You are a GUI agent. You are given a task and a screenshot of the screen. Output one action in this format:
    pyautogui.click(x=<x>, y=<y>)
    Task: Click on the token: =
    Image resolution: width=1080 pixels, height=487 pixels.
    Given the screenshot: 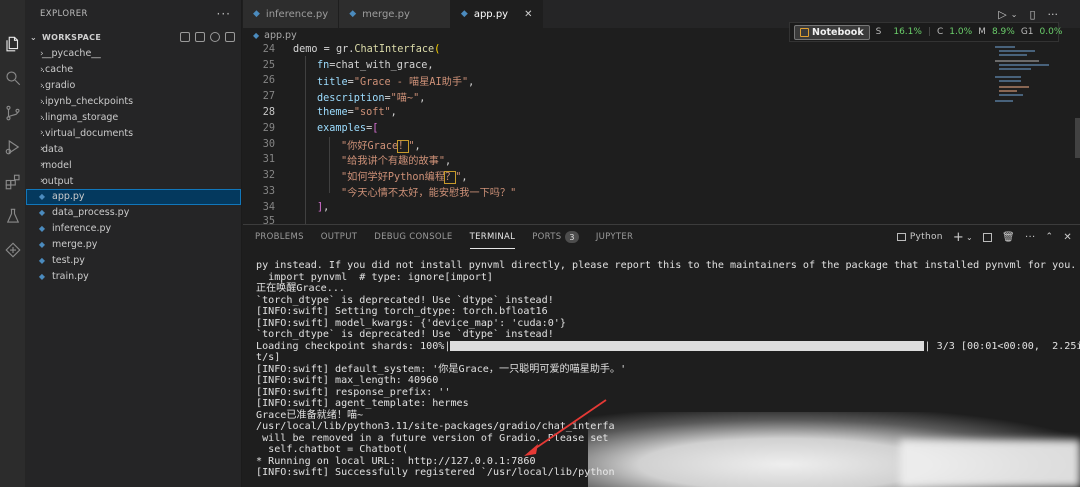 What is the action you would take?
    pyautogui.click(x=326, y=49)
    